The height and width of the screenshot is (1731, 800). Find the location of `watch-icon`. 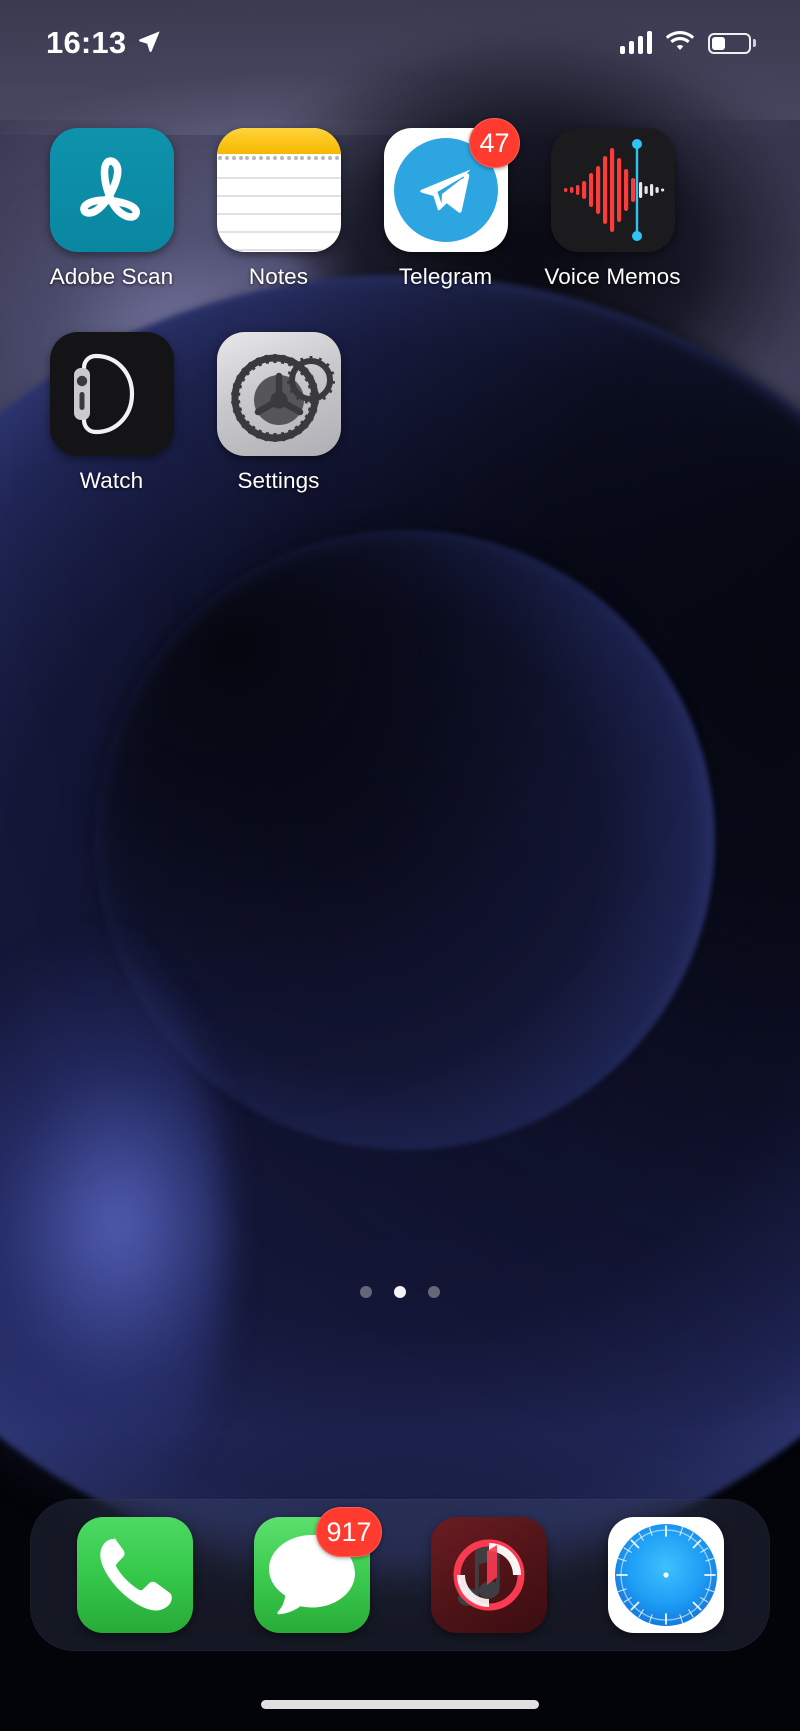

watch-icon is located at coordinates (111, 394).